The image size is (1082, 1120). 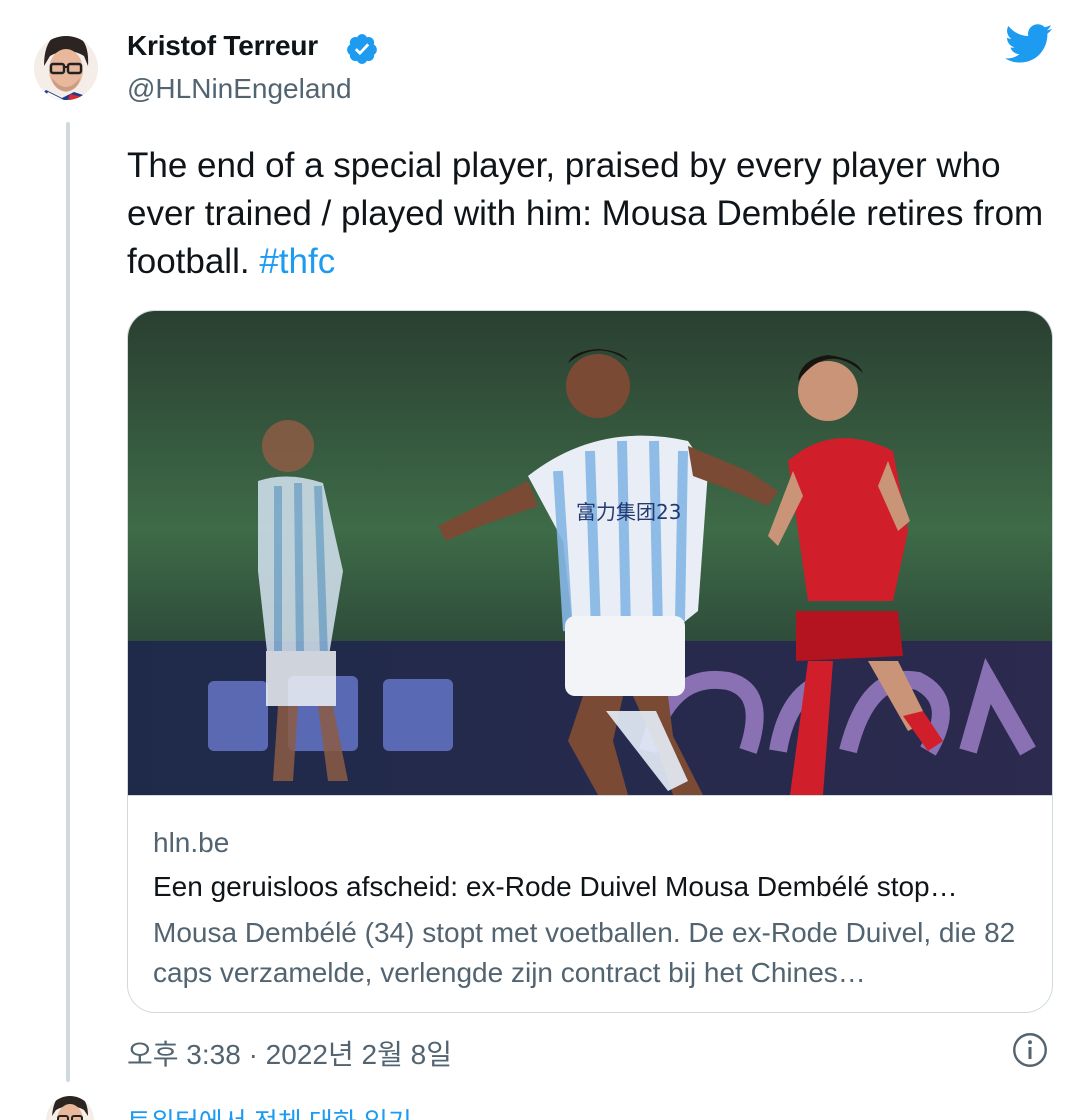 What do you see at coordinates (1030, 1050) in the screenshot?
I see `info-icon` at bounding box center [1030, 1050].